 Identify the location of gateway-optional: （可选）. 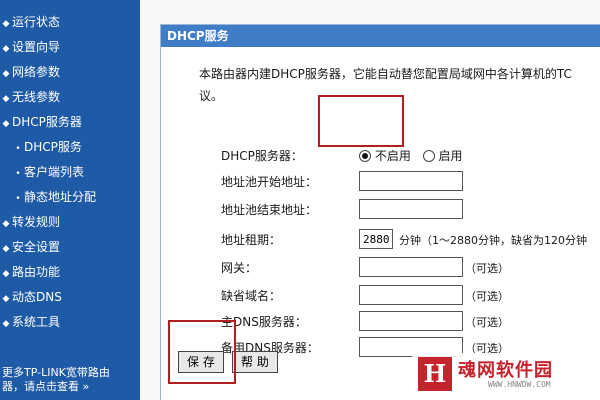
(487, 268).